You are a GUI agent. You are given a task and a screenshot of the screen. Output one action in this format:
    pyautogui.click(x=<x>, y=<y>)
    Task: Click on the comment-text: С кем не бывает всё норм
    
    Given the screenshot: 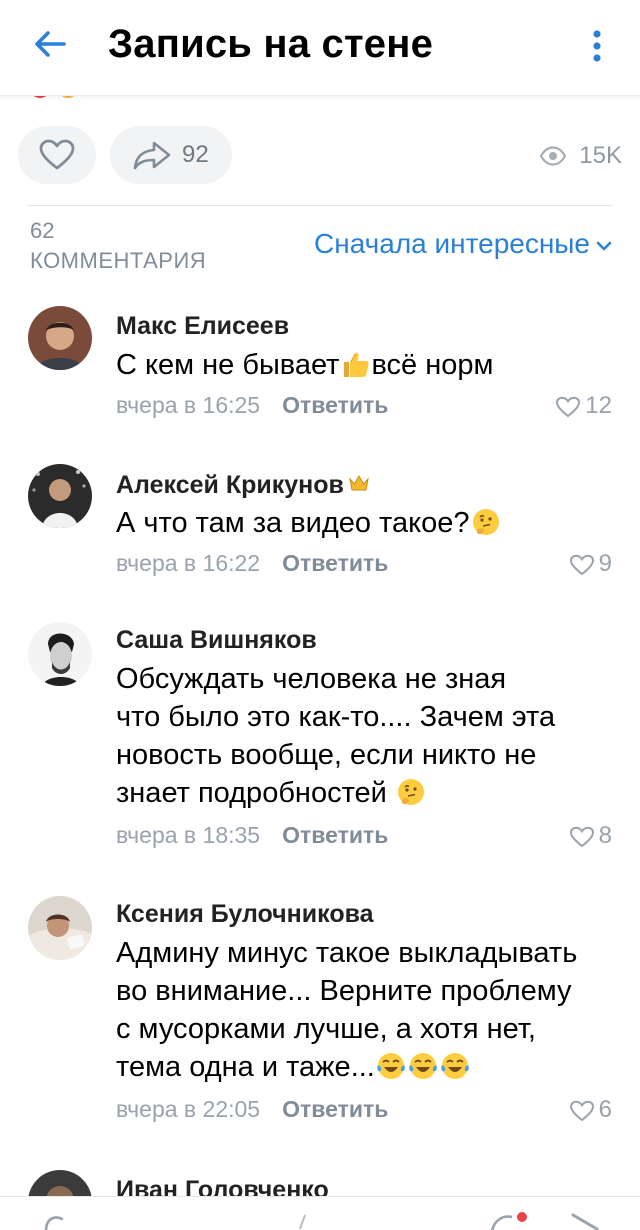 What is the action you would take?
    pyautogui.click(x=305, y=365)
    